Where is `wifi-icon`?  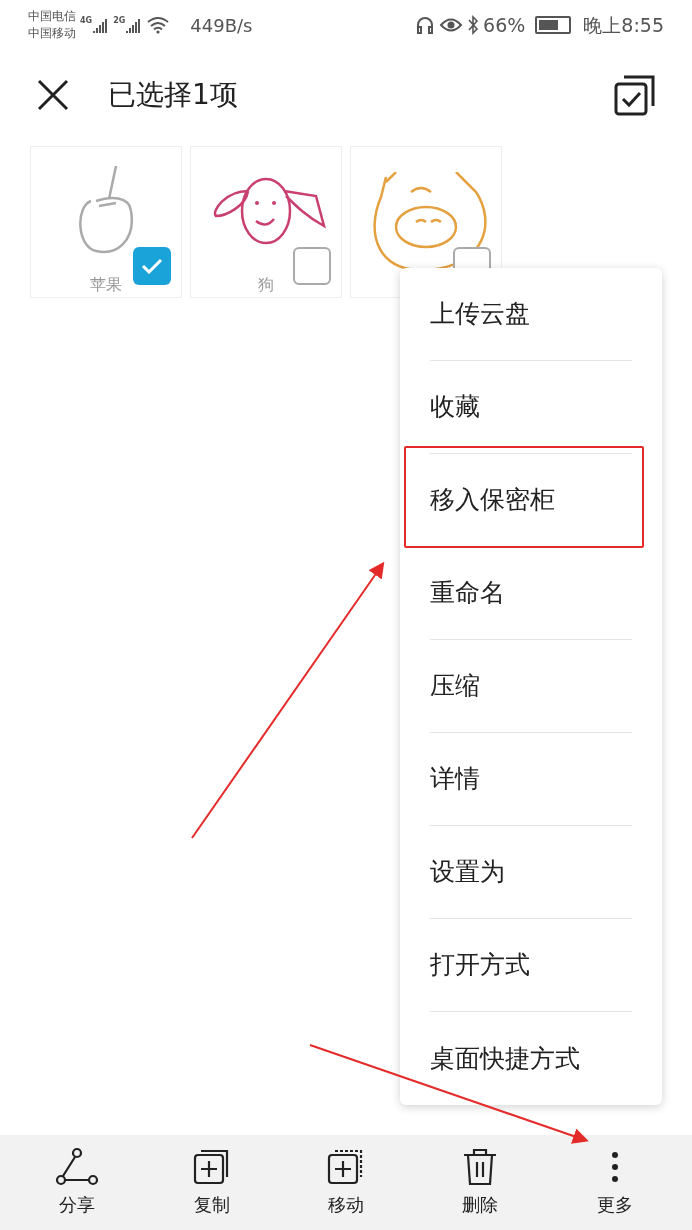
wifi-icon is located at coordinates (158, 25).